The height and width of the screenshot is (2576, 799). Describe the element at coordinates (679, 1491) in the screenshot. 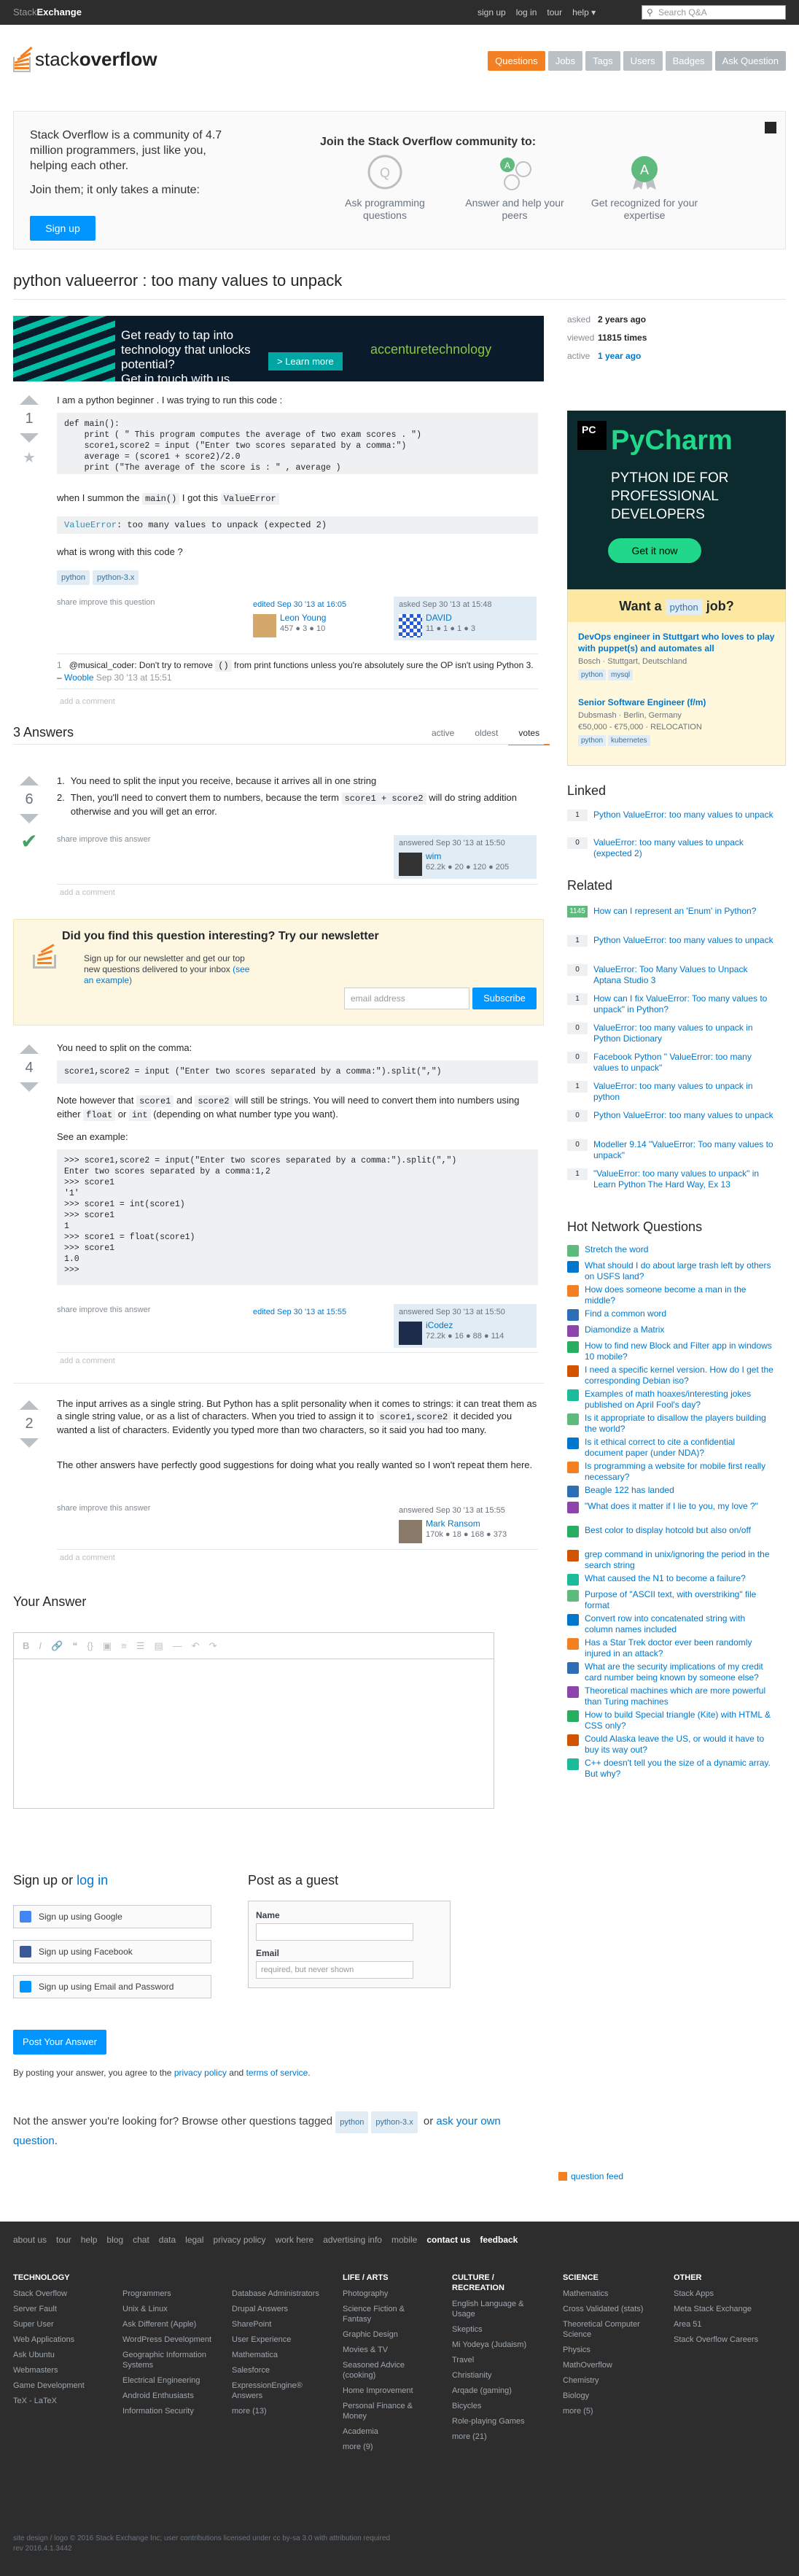

I see `hot-question-title: Beagle 122 has landed` at that location.